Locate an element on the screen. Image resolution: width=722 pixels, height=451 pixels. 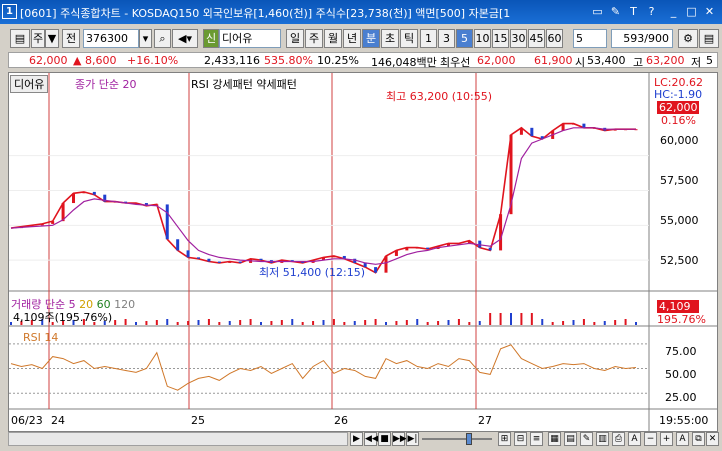
best-ask: 62,000 is located at coordinates (496, 60).